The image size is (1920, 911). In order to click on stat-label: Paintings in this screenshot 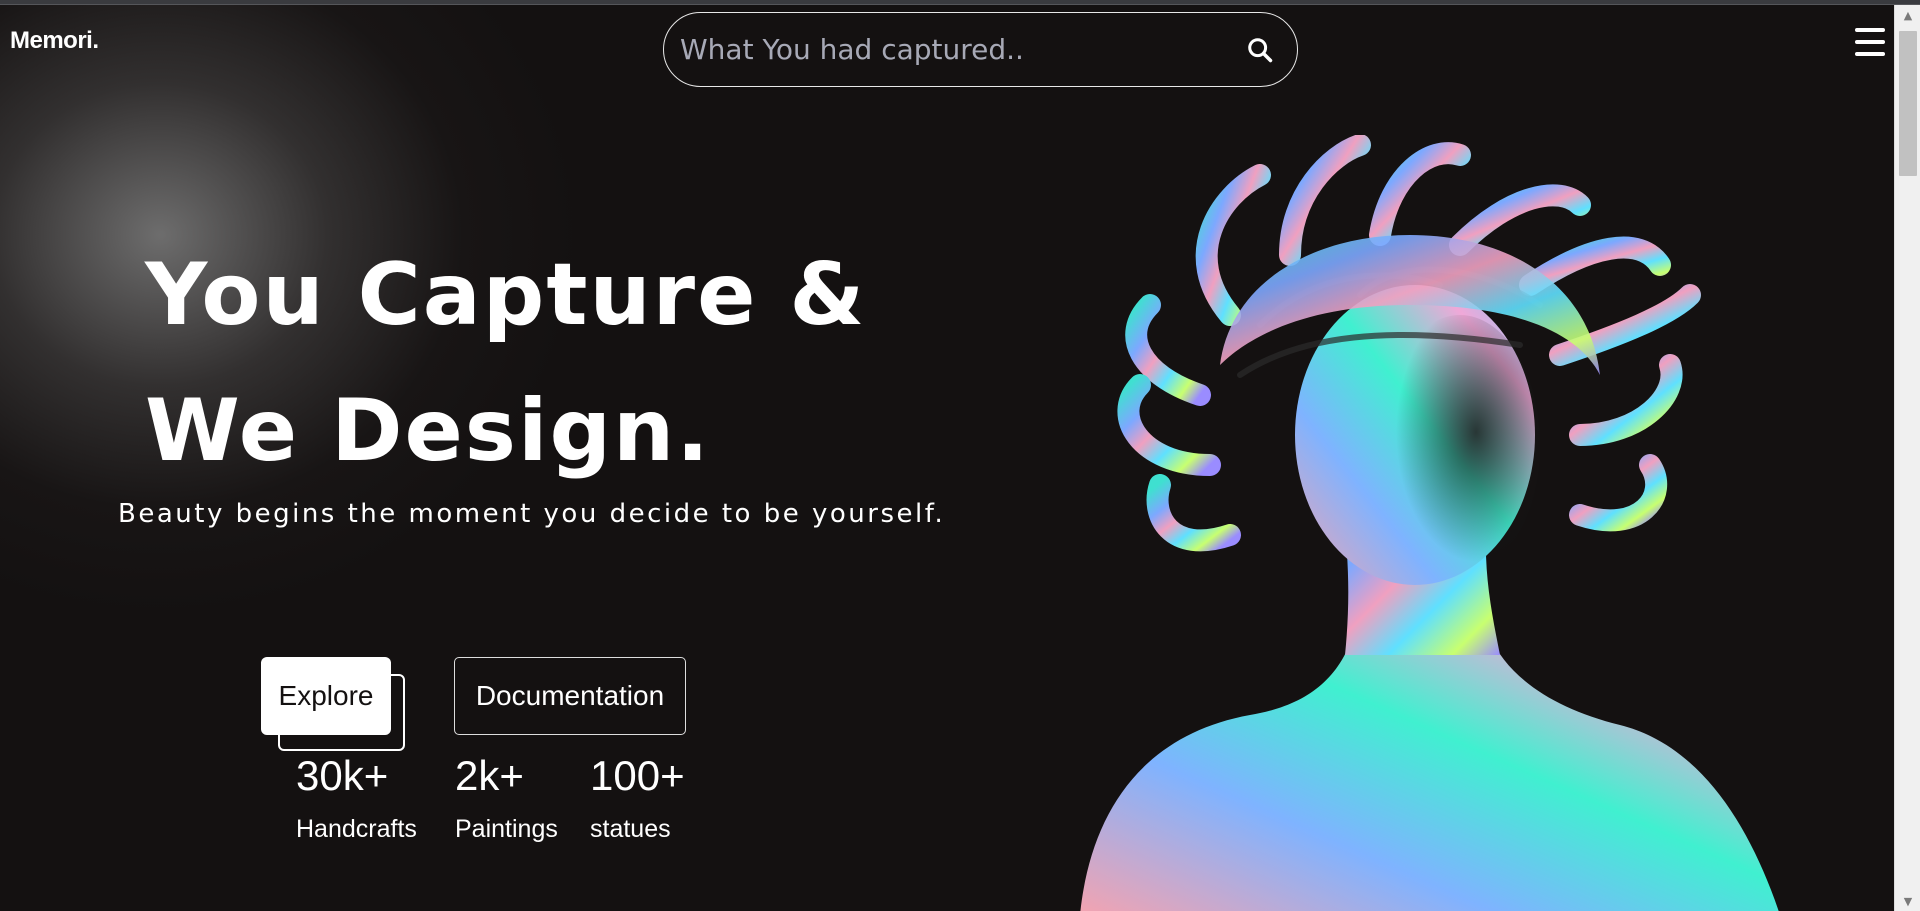, I will do `click(506, 829)`.